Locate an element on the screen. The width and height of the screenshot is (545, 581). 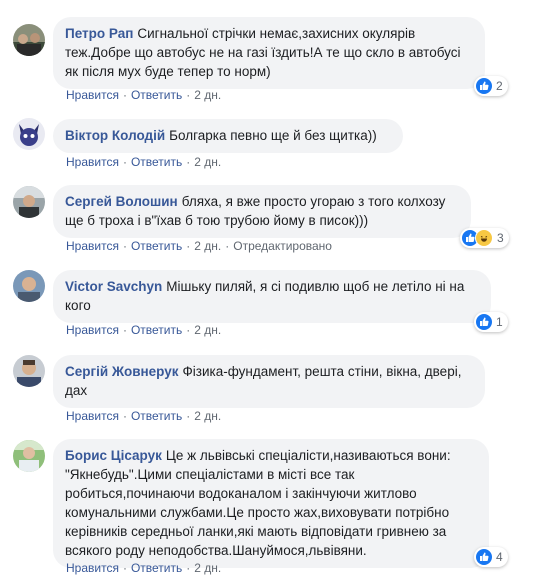
reaction-count: 3 is located at coordinates (500, 238).